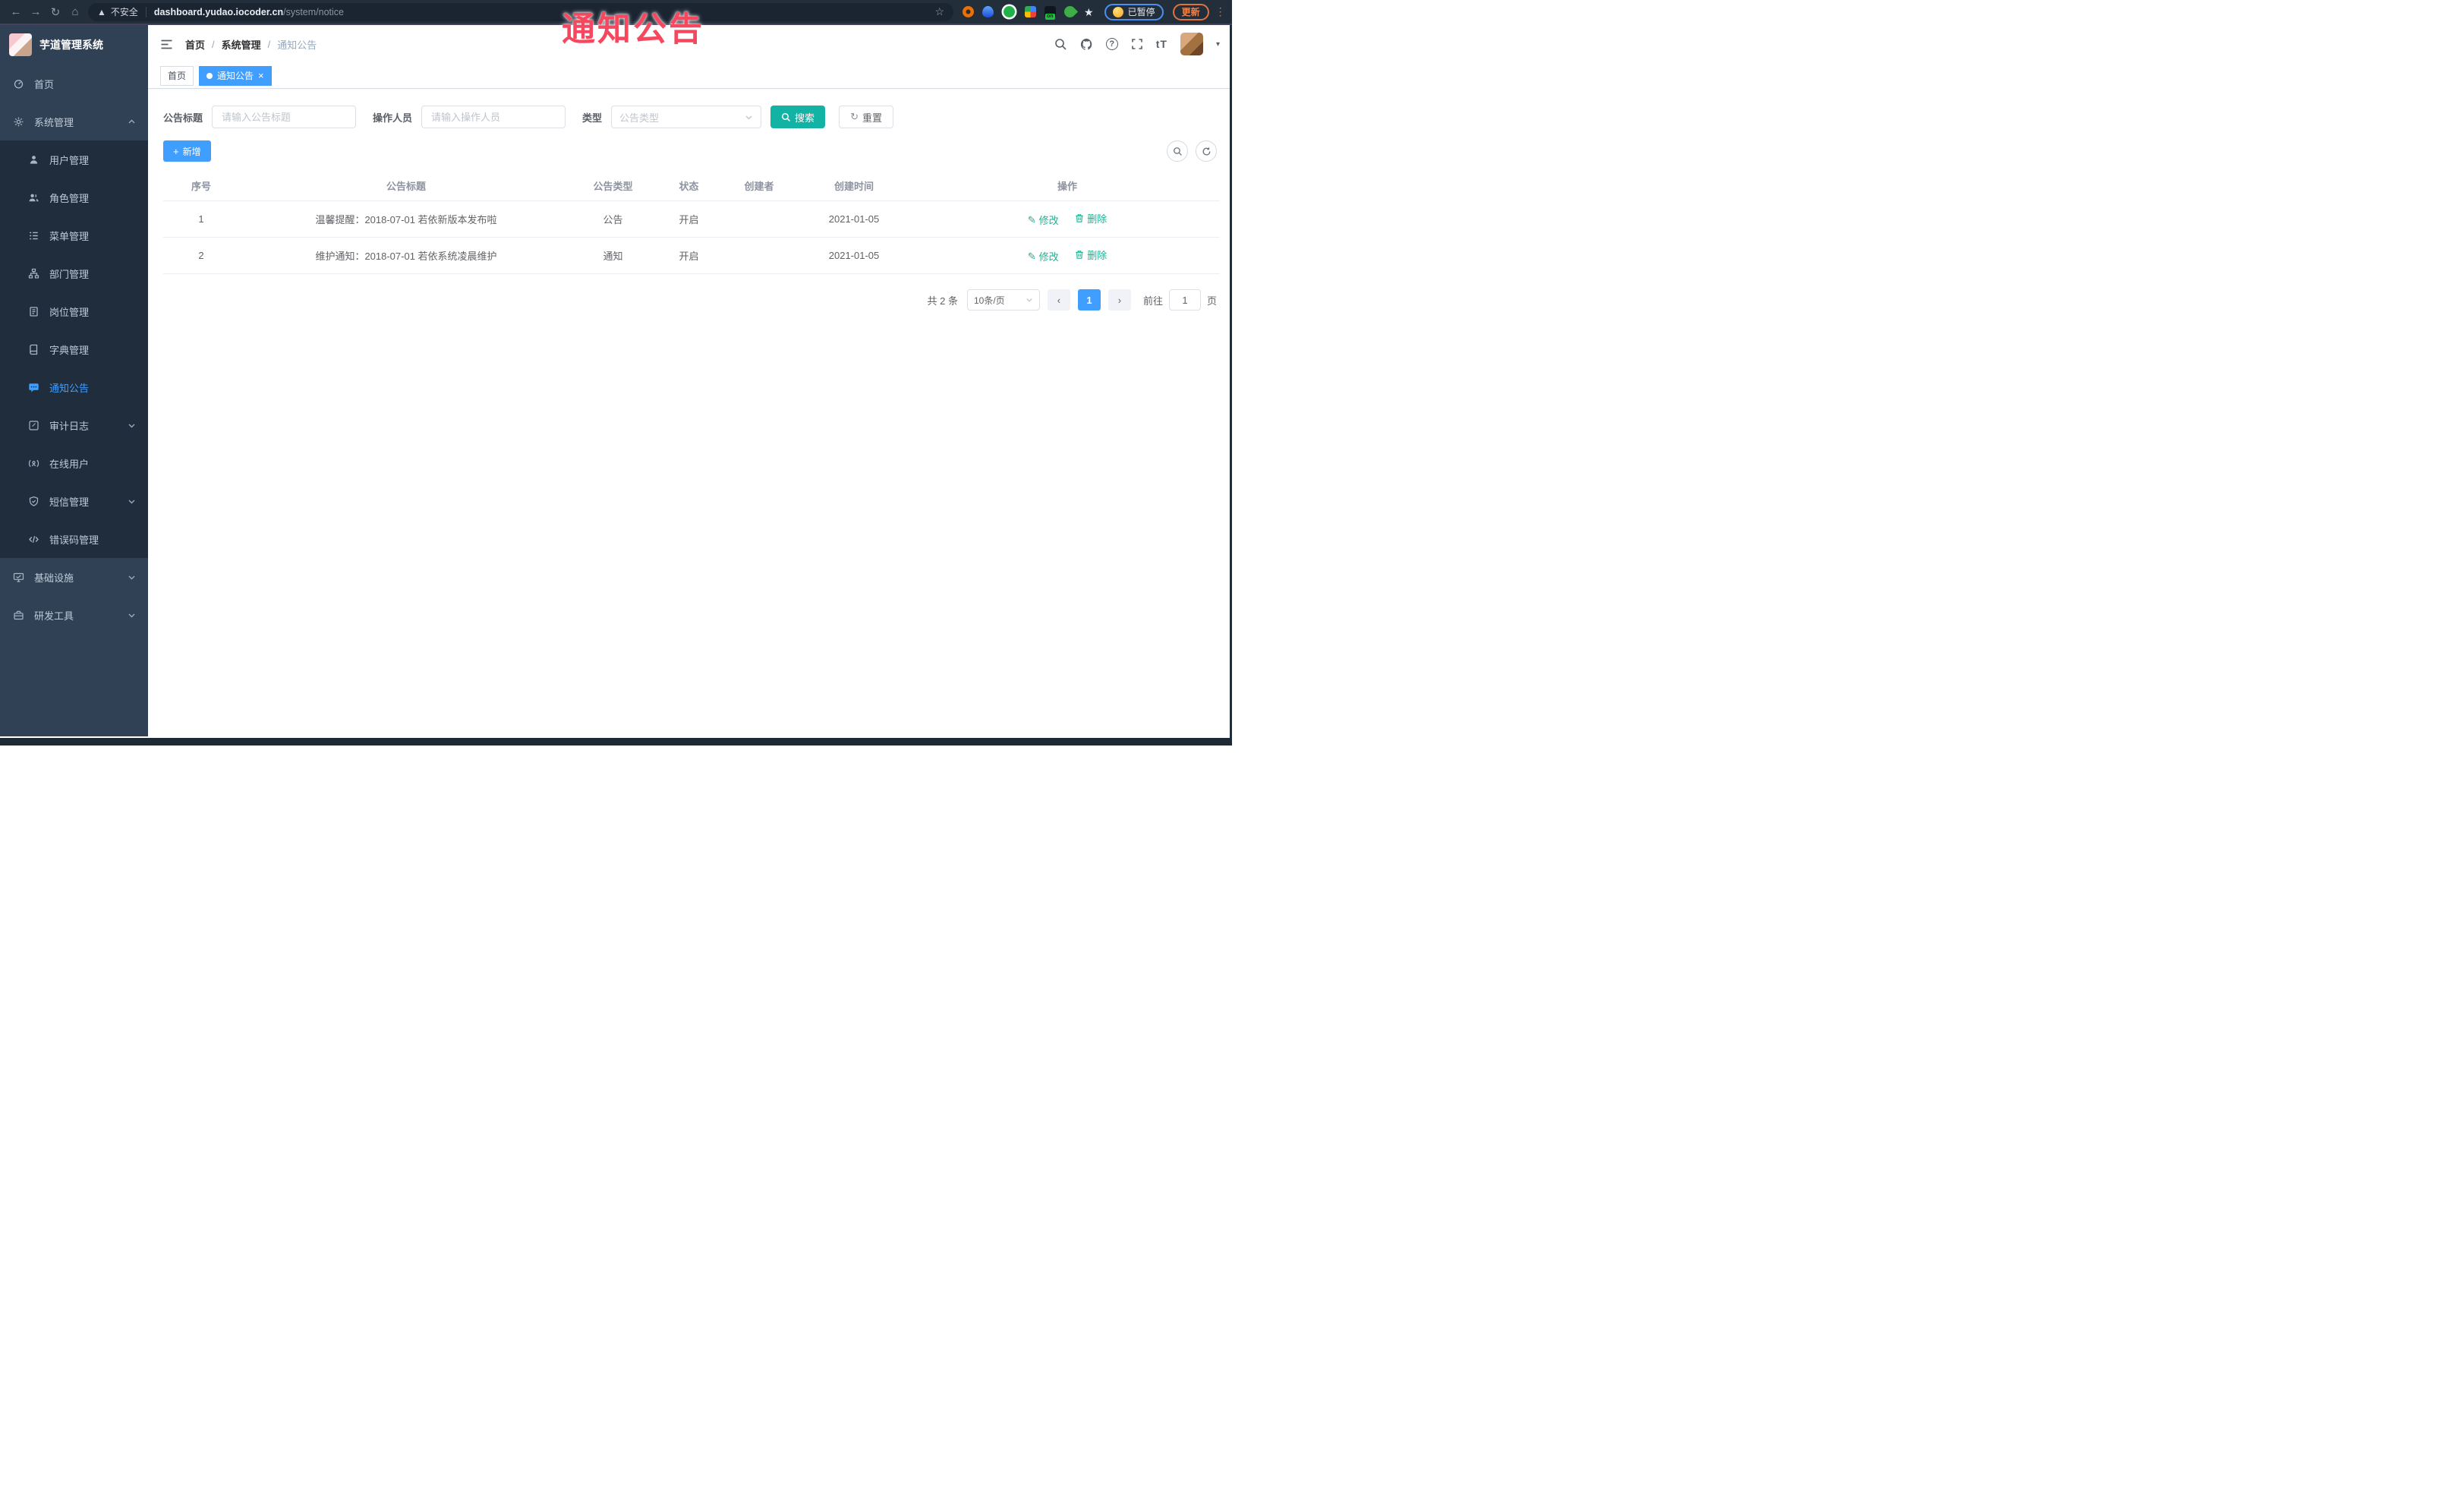 The image size is (2464, 1491). What do you see at coordinates (1111, 44) in the screenshot?
I see `help-icon: ?` at bounding box center [1111, 44].